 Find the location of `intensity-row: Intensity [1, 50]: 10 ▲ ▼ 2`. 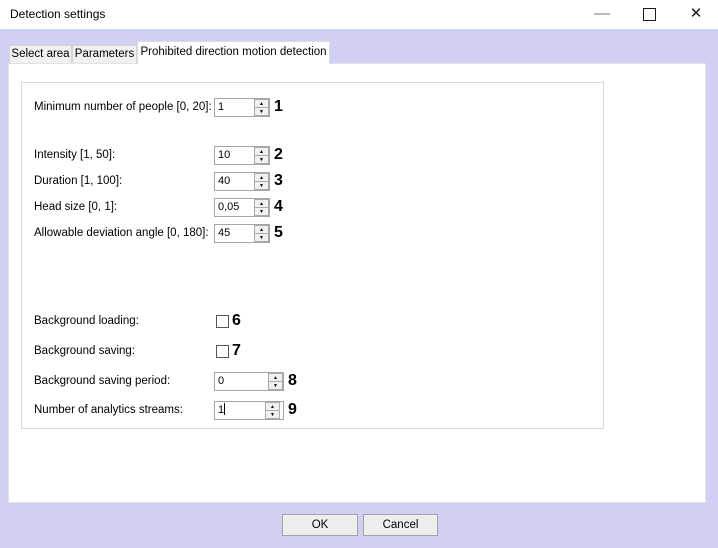

intensity-row: Intensity [1, 50]: 10 ▲ ▼ 2 is located at coordinates (158, 155).